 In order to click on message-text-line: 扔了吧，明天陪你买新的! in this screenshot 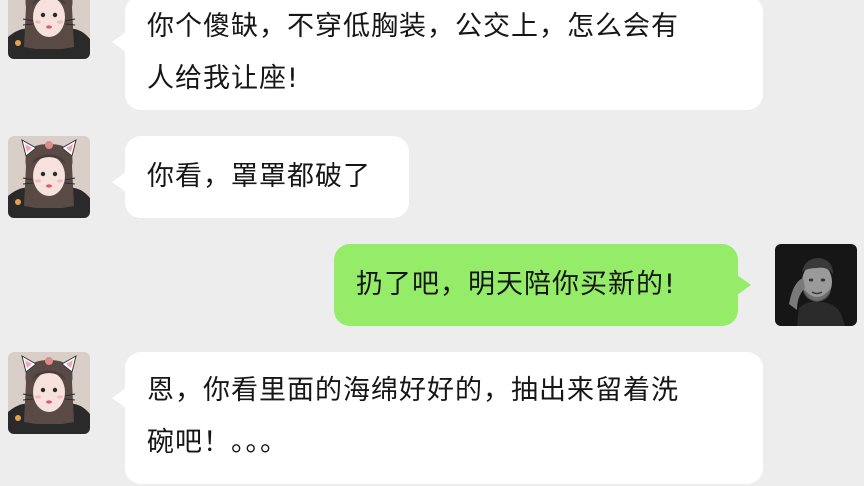, I will do `click(516, 284)`.